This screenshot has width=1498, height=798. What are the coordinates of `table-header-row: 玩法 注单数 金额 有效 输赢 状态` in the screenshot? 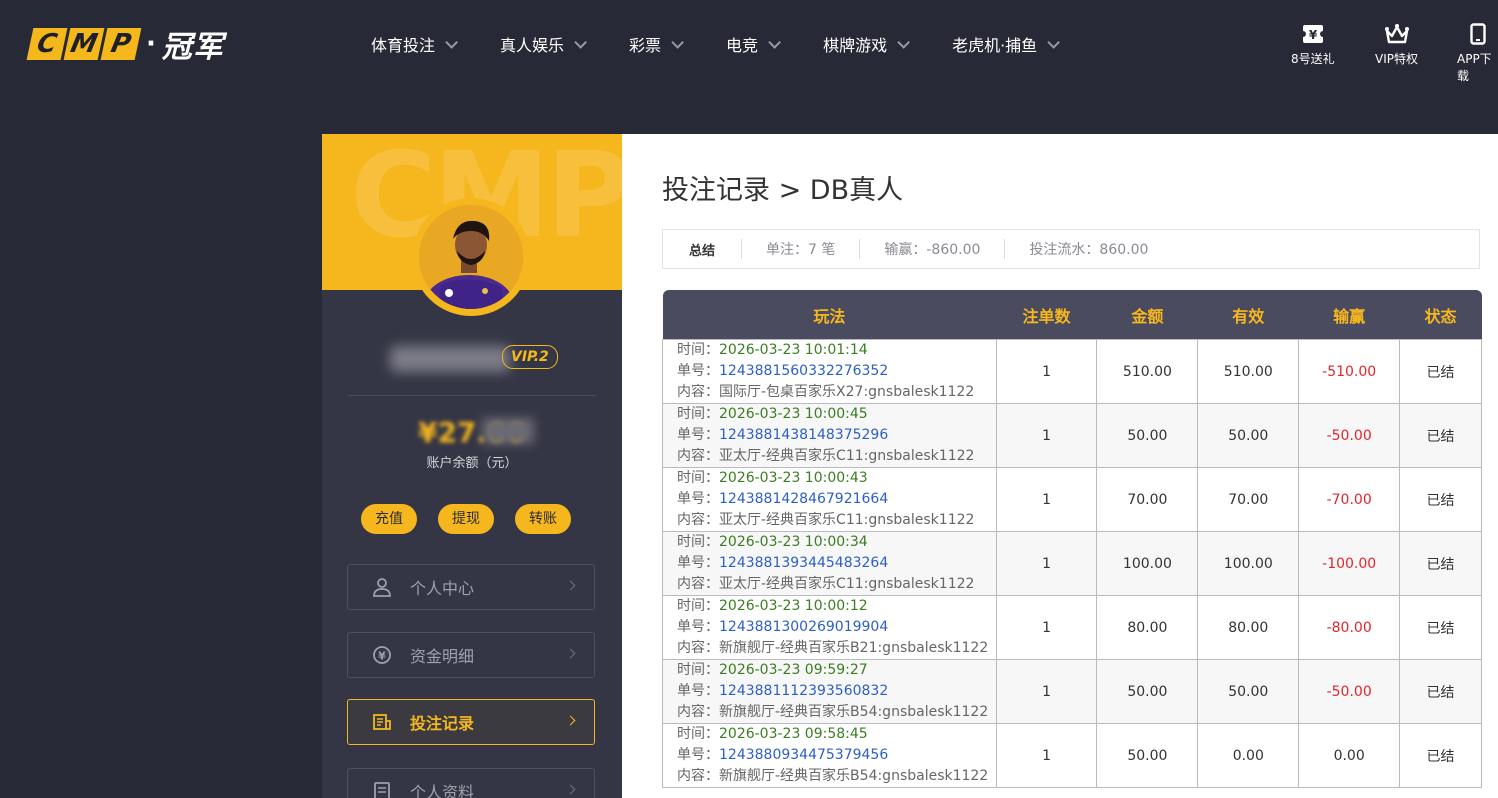 It's located at (1072, 315).